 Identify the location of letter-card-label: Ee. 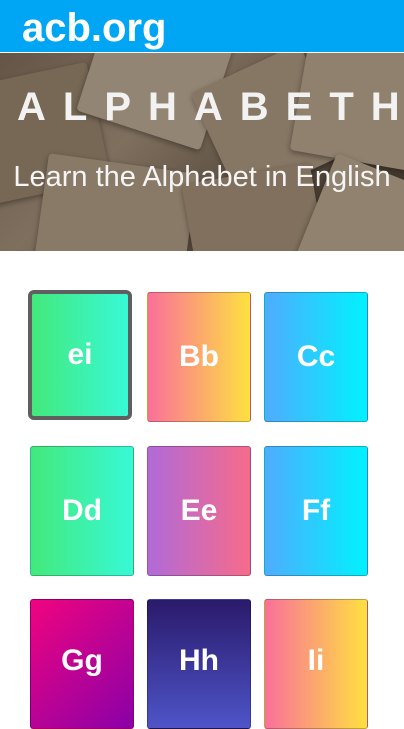
(199, 510).